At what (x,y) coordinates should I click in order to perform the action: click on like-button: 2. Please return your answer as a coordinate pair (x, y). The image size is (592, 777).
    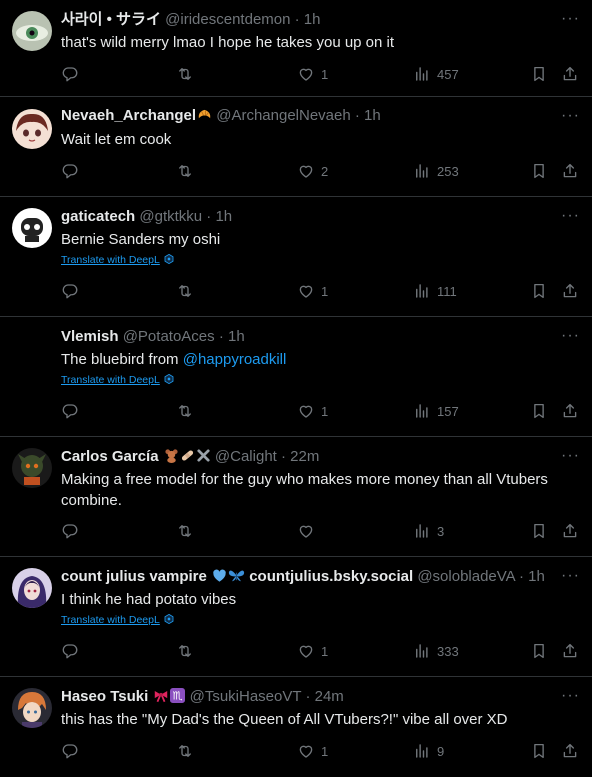
    Looking at the image, I should click on (312, 171).